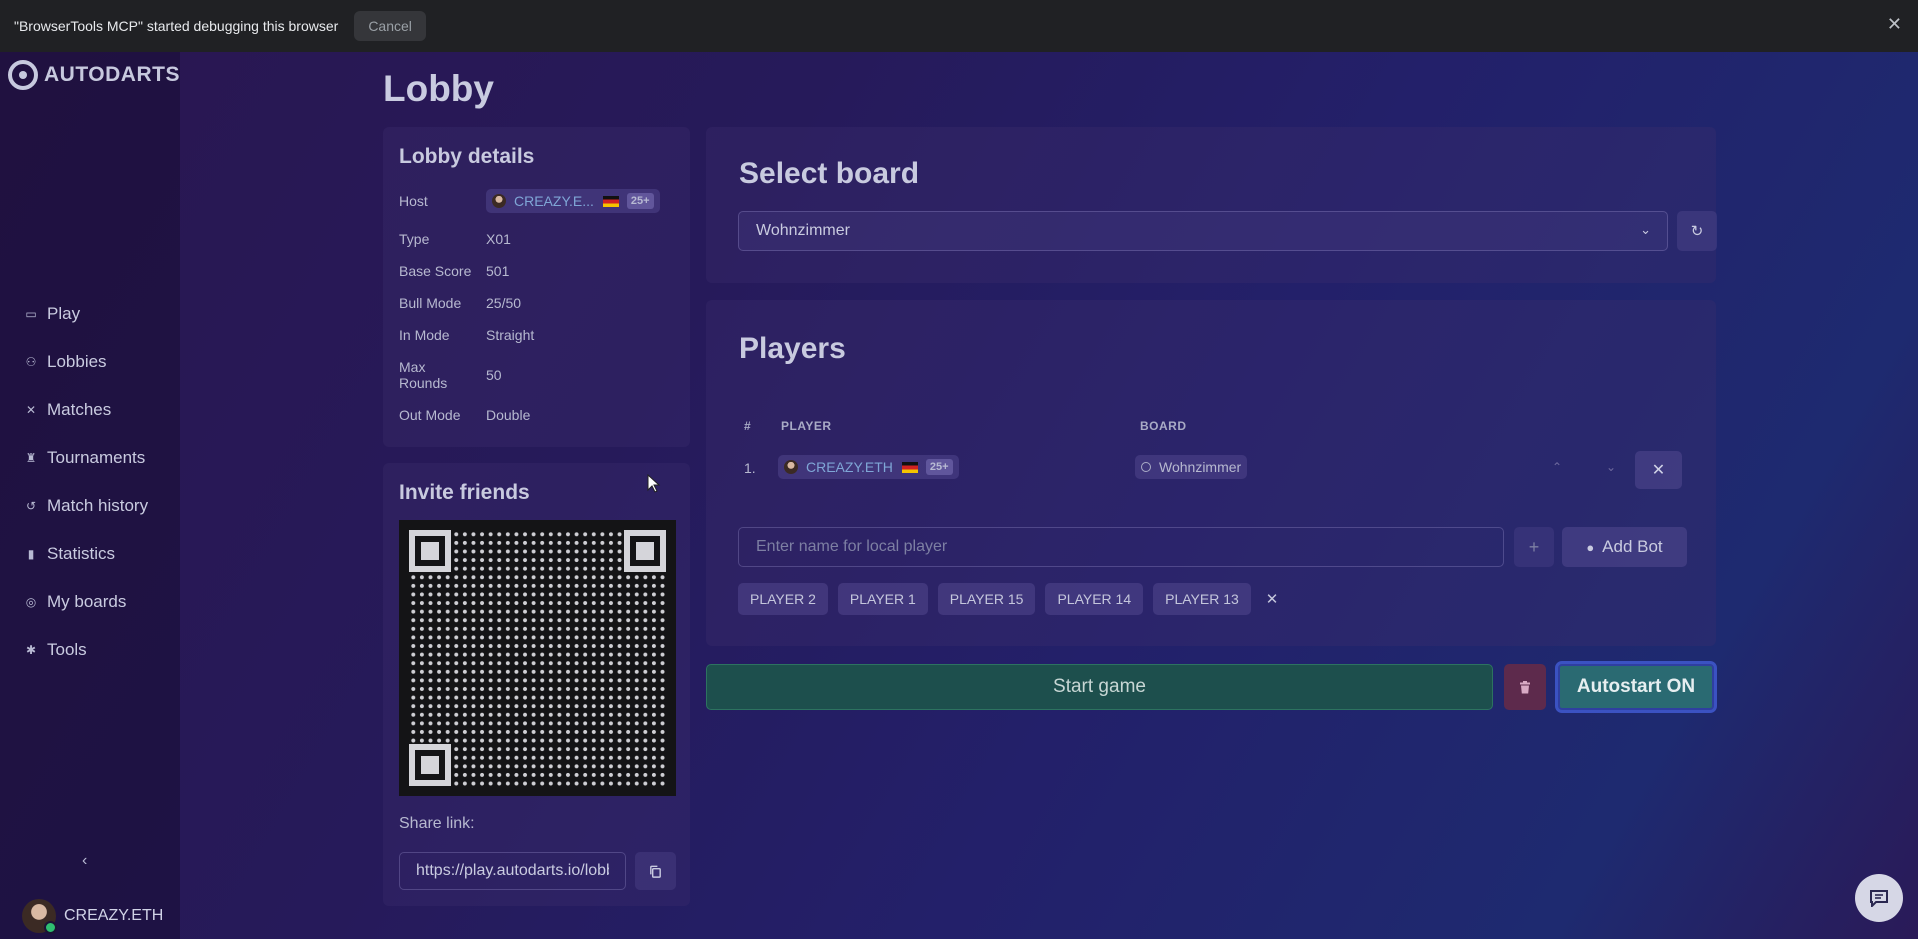  I want to click on detail-row-host: Host CREAZY.E... 25+, so click(529, 201).